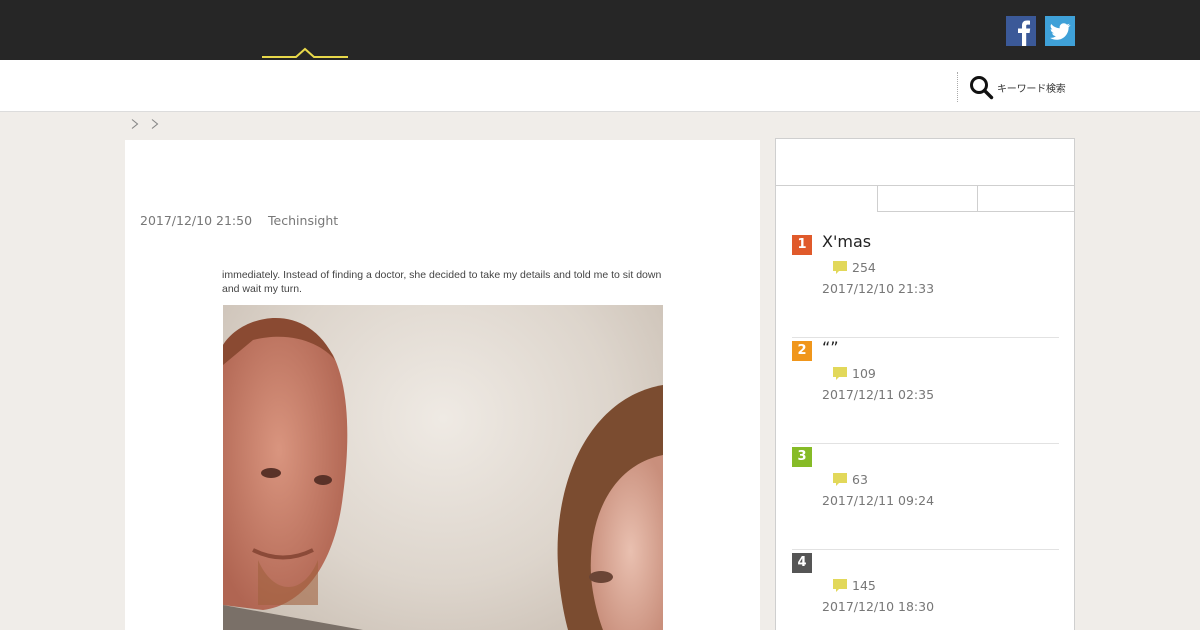  Describe the element at coordinates (878, 288) in the screenshot. I see `ranking-item-date: 2017/12/10 21:33` at that location.